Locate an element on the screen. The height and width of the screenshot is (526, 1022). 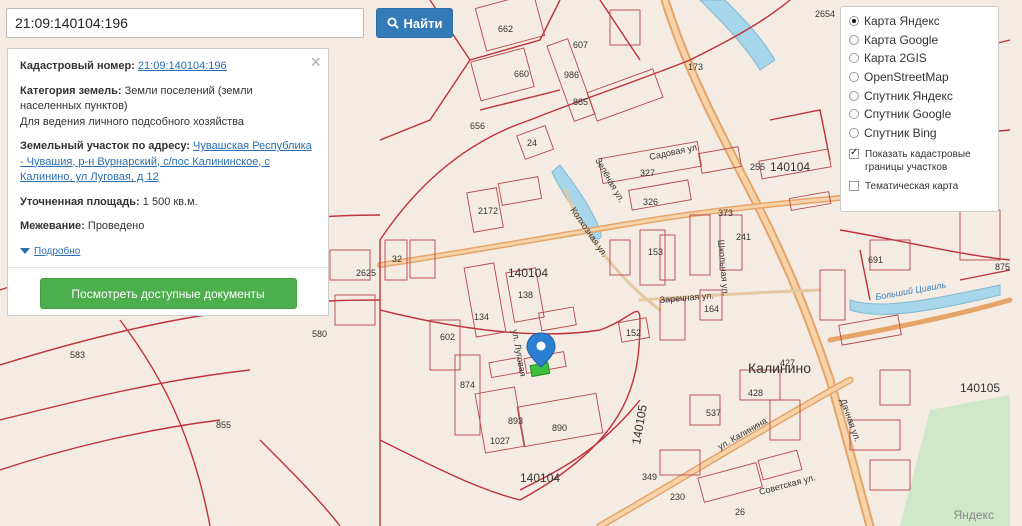
layer-option: Карта 2GIS is located at coordinates (919, 58).